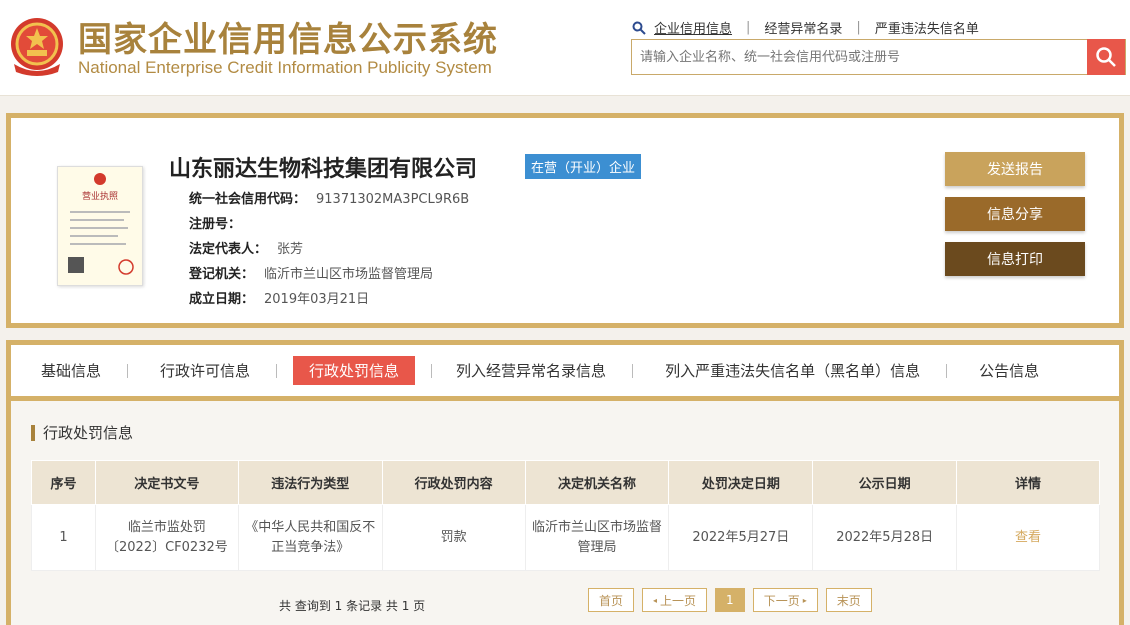 Image resolution: width=1130 pixels, height=625 pixels. What do you see at coordinates (71, 370) in the screenshot?
I see `tab-basic-info: 基础信息` at bounding box center [71, 370].